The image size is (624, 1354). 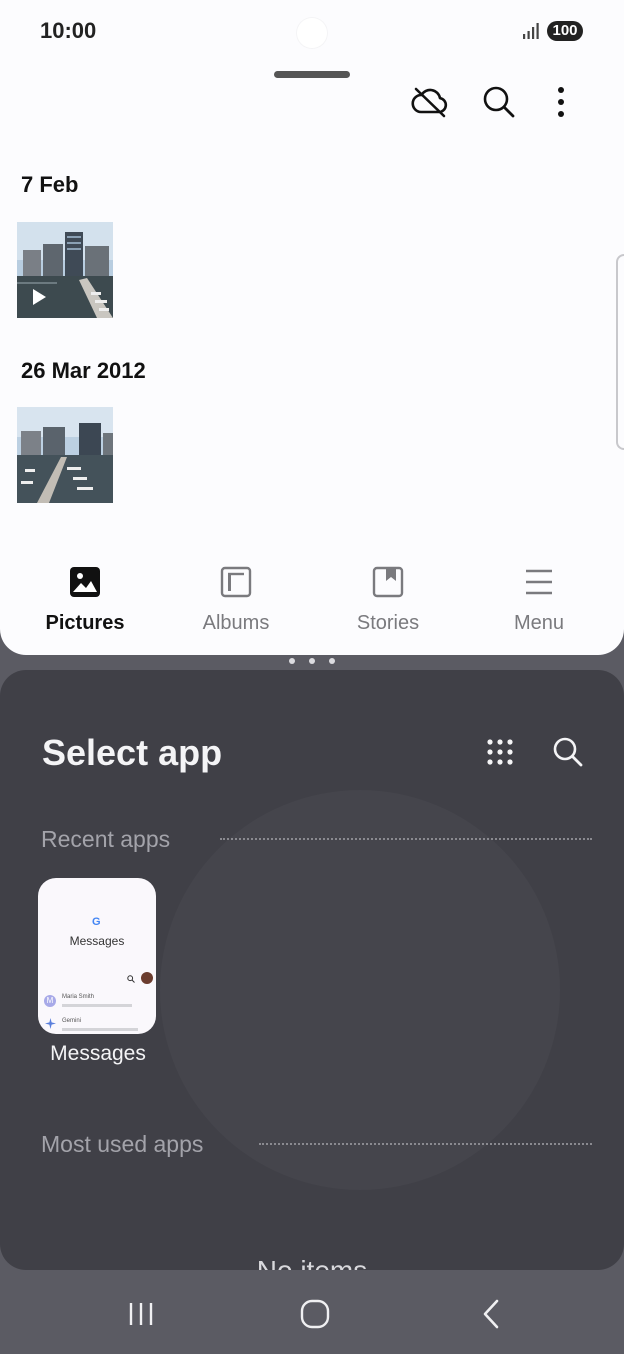 I want to click on recents-button, so click(x=141, y=1314).